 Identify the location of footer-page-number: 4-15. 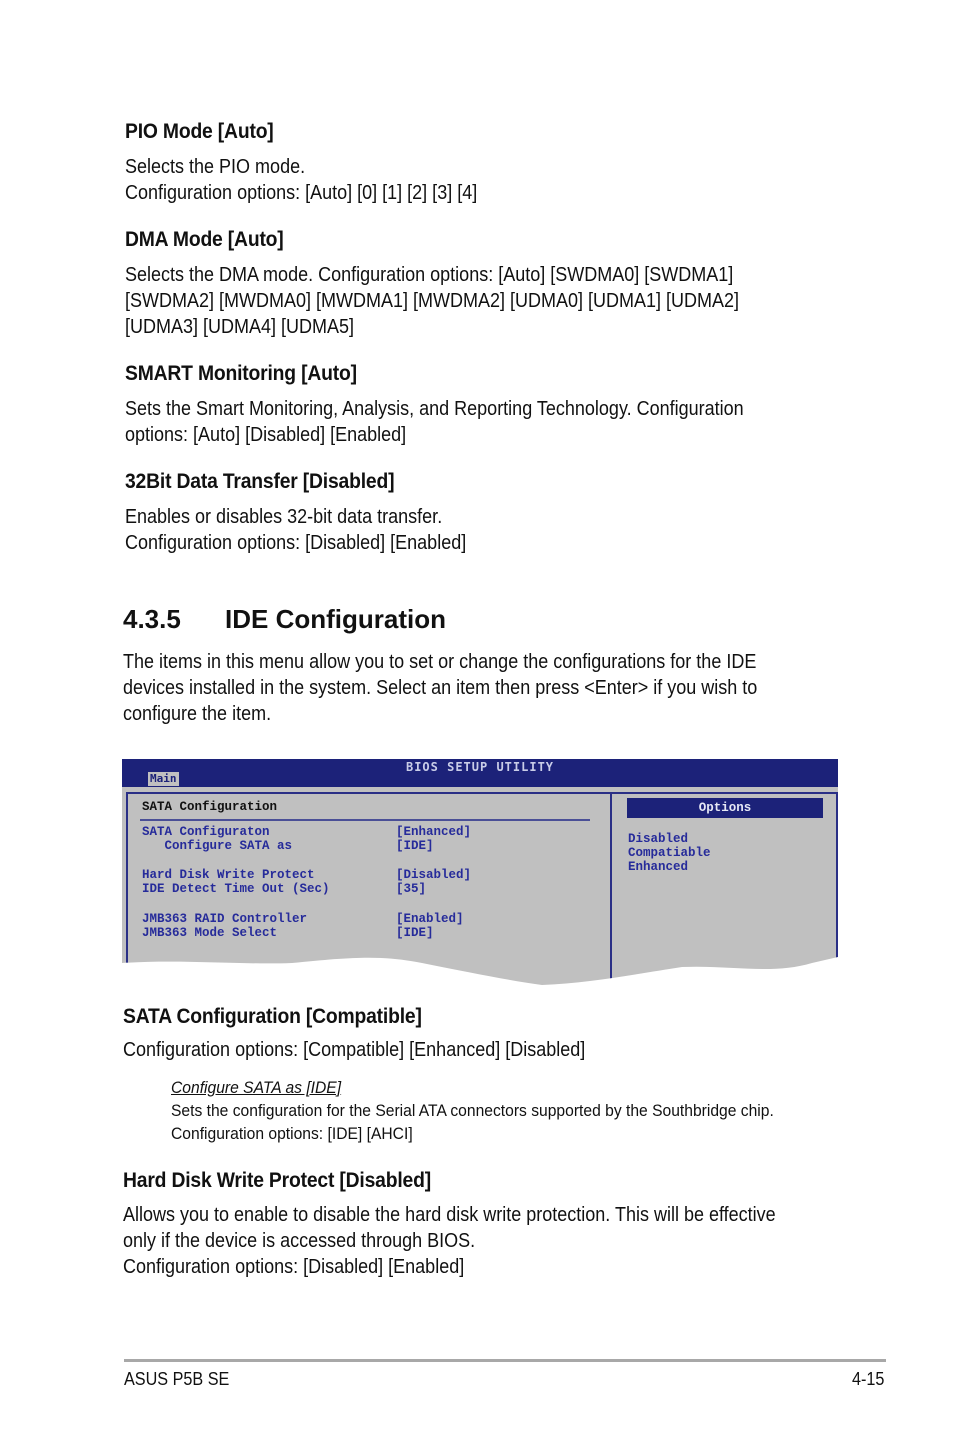
(868, 1379).